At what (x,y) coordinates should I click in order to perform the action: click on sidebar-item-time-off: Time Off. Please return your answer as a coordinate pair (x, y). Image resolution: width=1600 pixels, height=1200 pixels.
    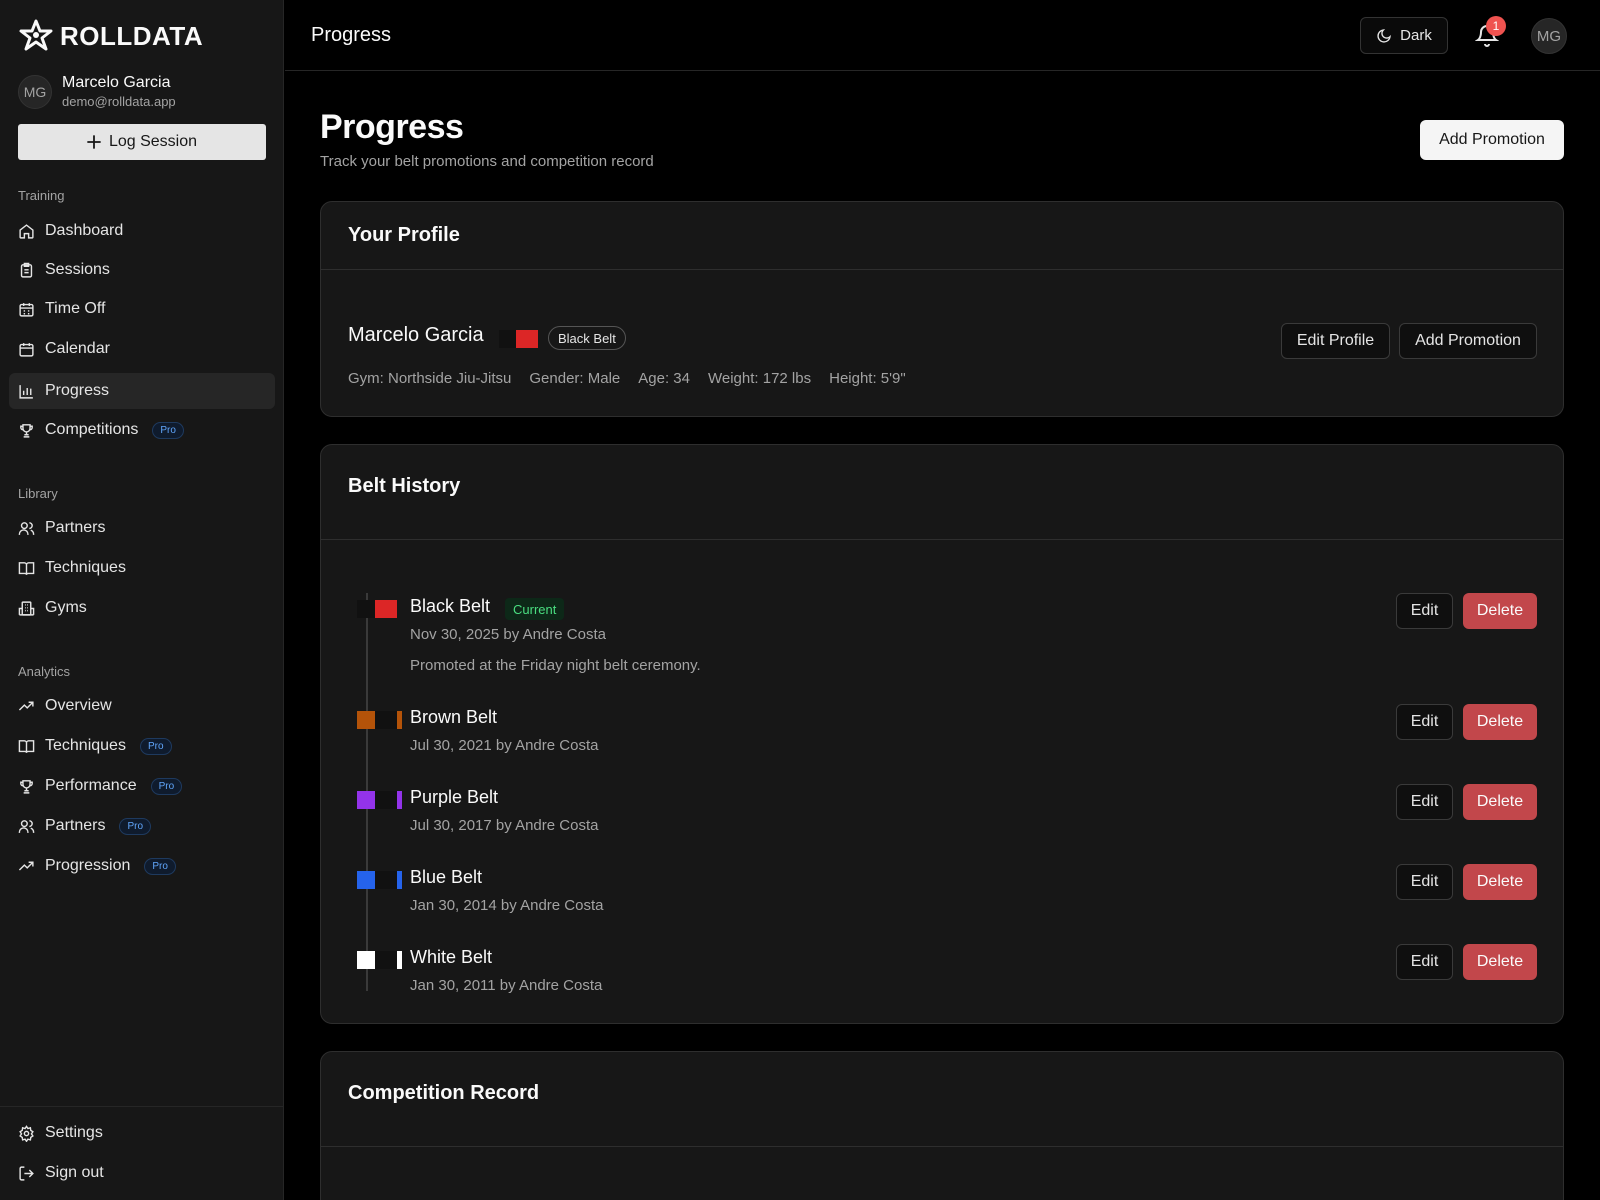
    Looking at the image, I should click on (142, 309).